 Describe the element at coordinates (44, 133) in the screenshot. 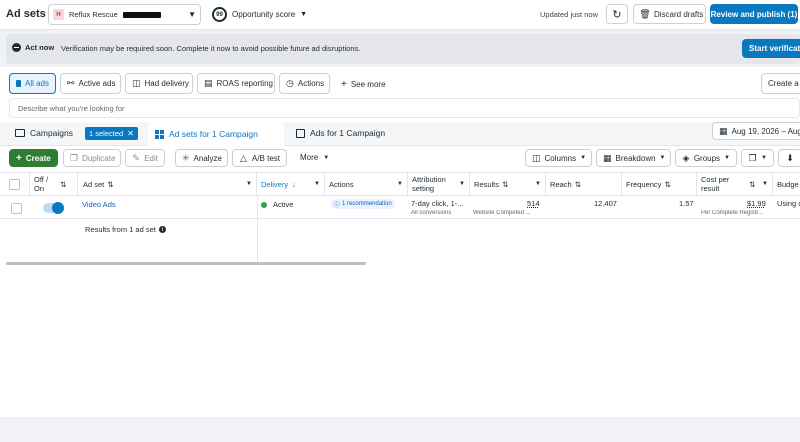

I see `tab-campaigns: Campaigns` at that location.